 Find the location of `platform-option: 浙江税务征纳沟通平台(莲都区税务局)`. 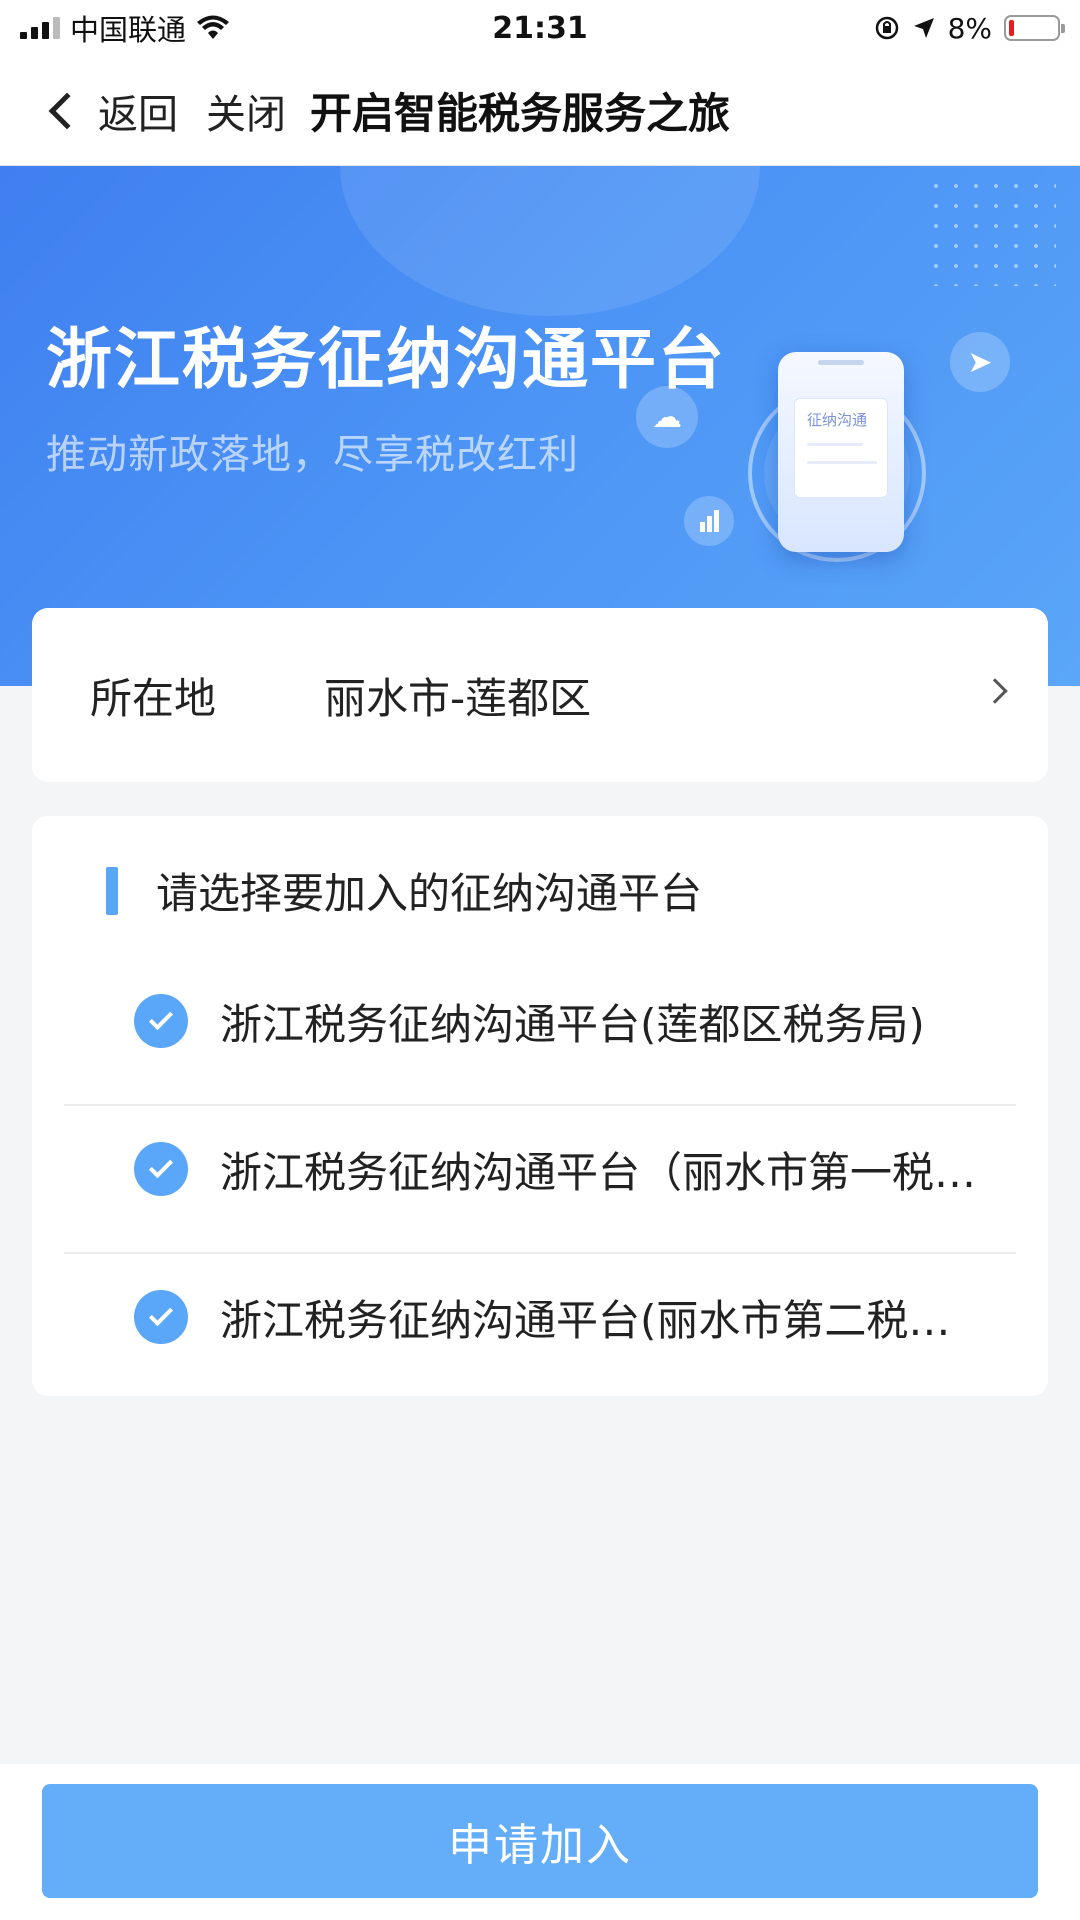

platform-option: 浙江税务征纳沟通平台(莲都区税务局) is located at coordinates (540, 1021).